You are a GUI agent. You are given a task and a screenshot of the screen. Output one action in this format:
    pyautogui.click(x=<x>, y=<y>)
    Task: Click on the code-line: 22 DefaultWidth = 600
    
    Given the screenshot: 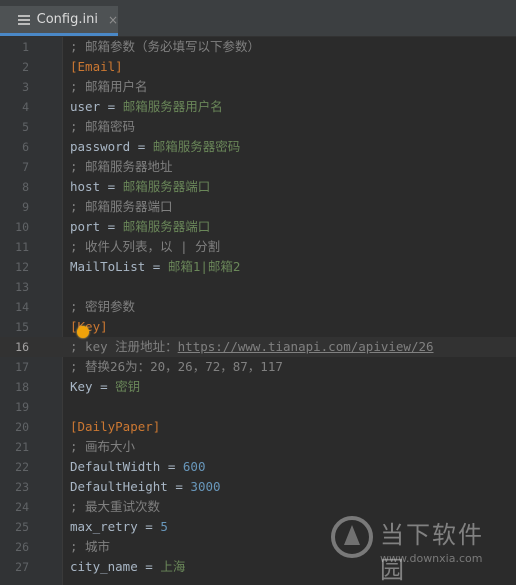 What is the action you would take?
    pyautogui.click(x=258, y=467)
    